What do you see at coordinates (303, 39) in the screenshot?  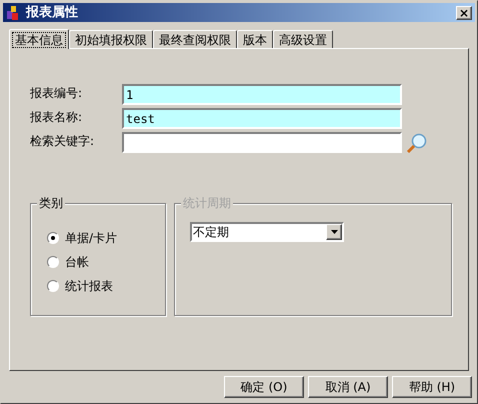 I see `tab: 高级设置` at bounding box center [303, 39].